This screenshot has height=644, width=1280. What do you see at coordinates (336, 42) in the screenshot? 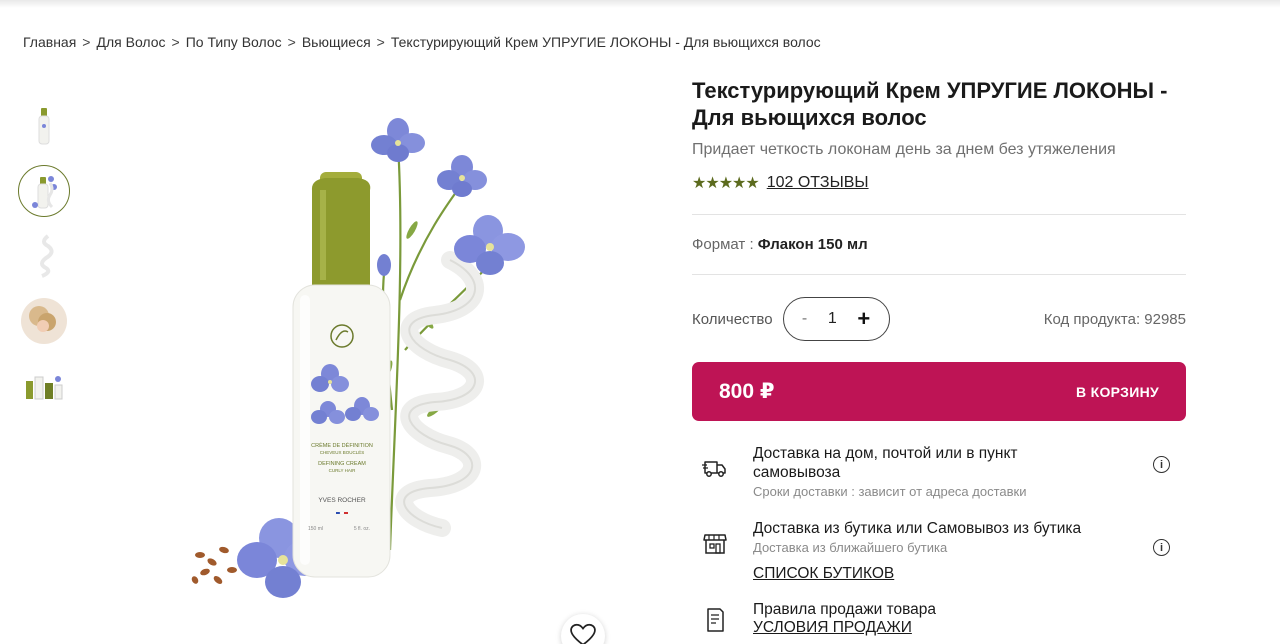
I see `breadcrumb-curly: Вьющиеся` at bounding box center [336, 42].